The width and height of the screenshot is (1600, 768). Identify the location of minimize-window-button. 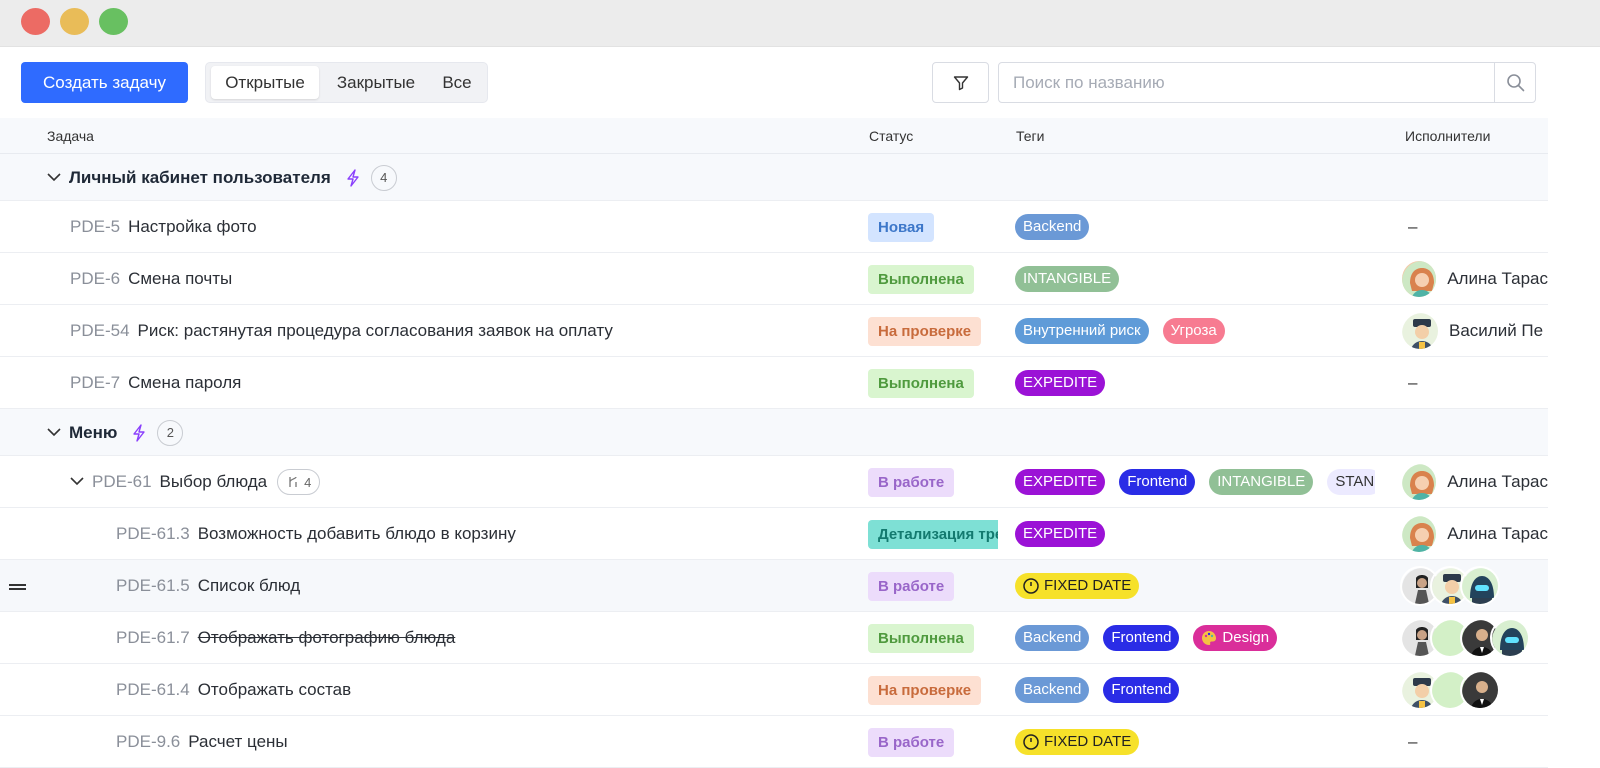
(74, 21).